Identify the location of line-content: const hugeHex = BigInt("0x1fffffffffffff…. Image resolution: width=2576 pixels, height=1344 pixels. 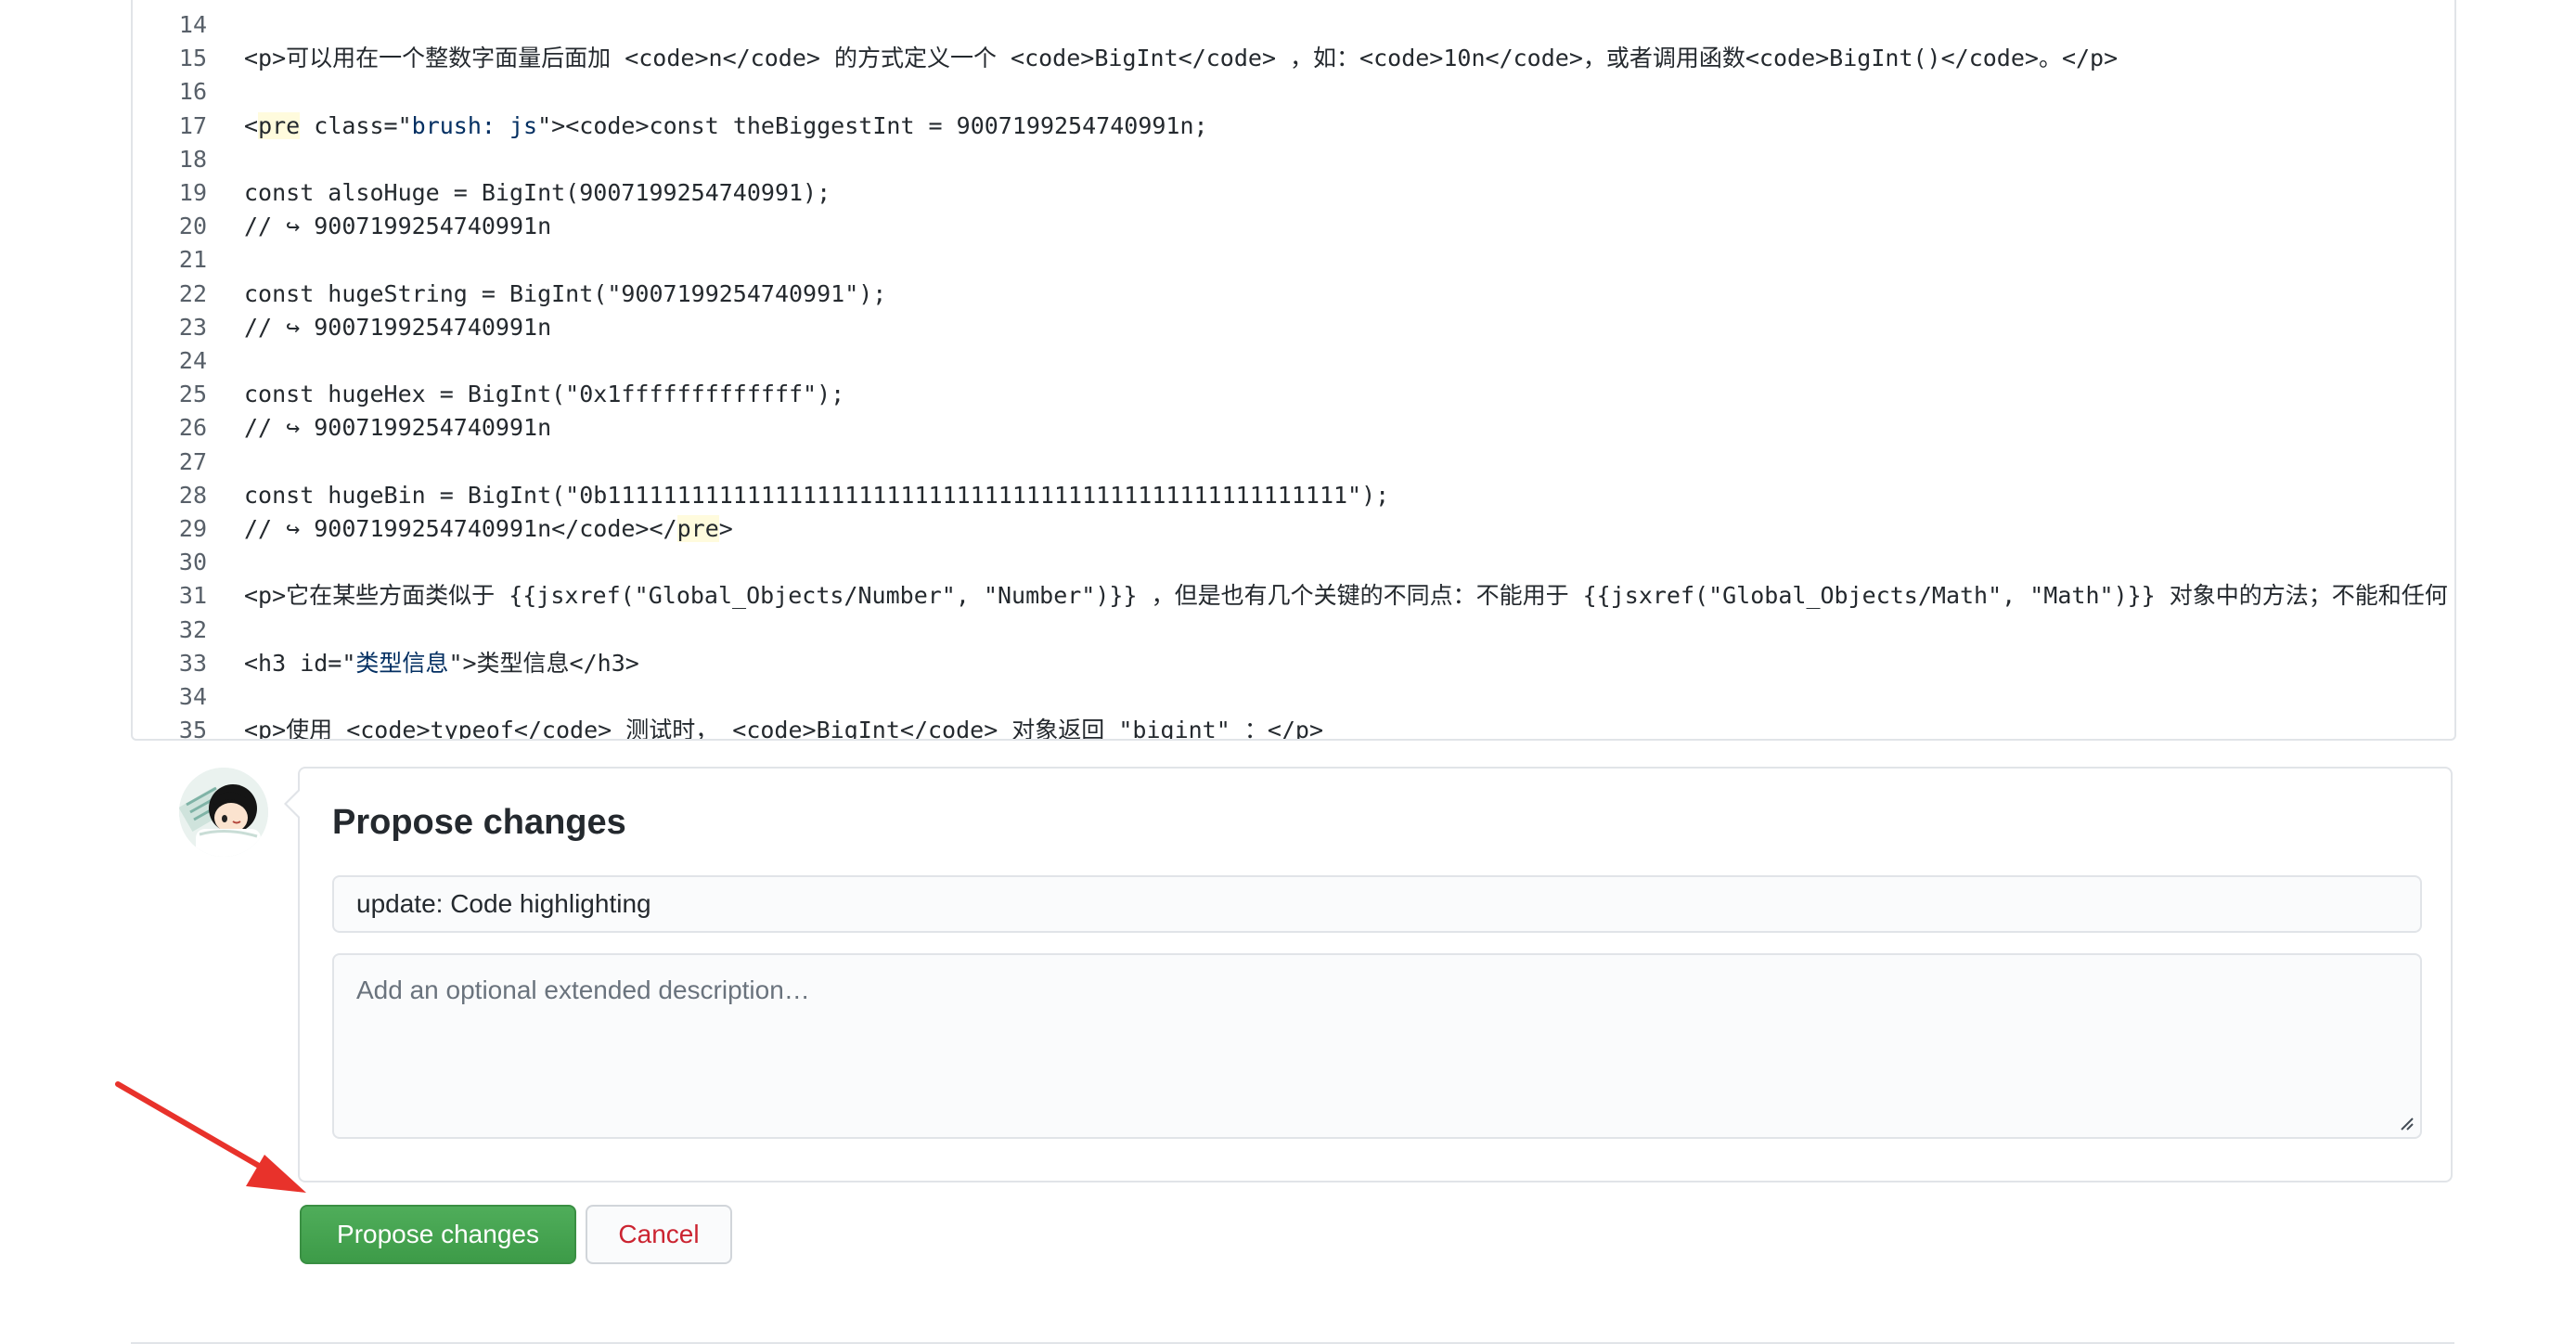
(544, 394).